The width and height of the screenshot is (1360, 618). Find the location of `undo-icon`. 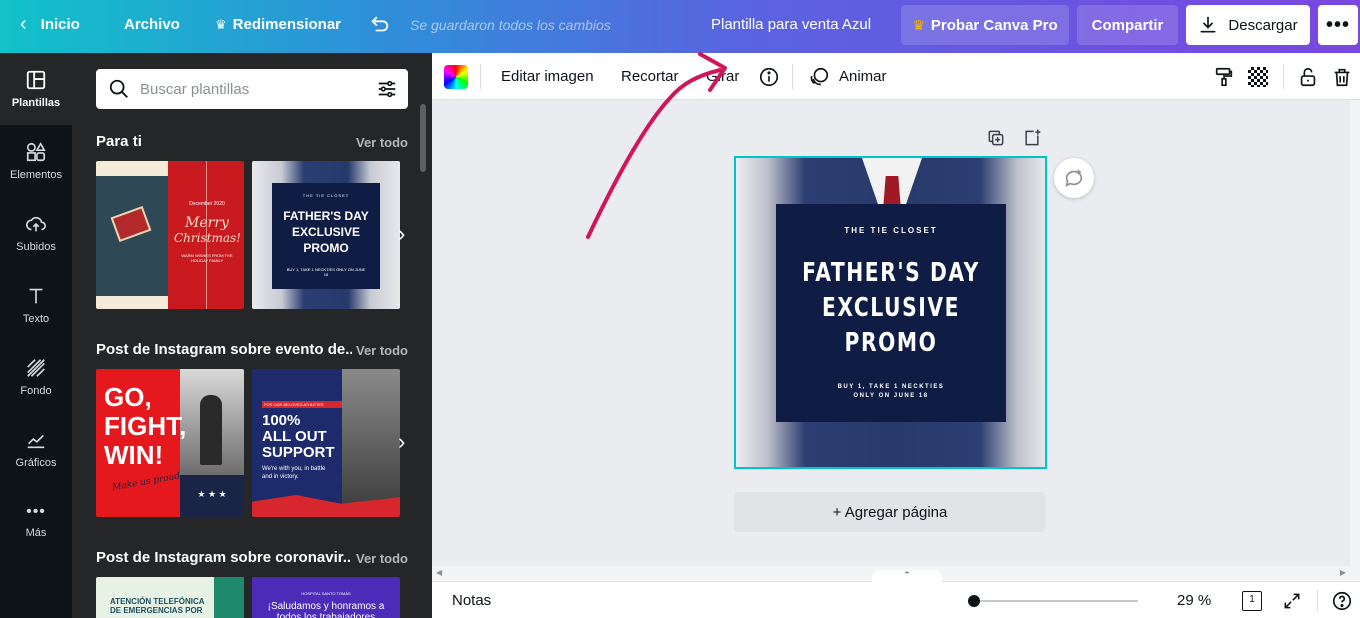

undo-icon is located at coordinates (380, 23).